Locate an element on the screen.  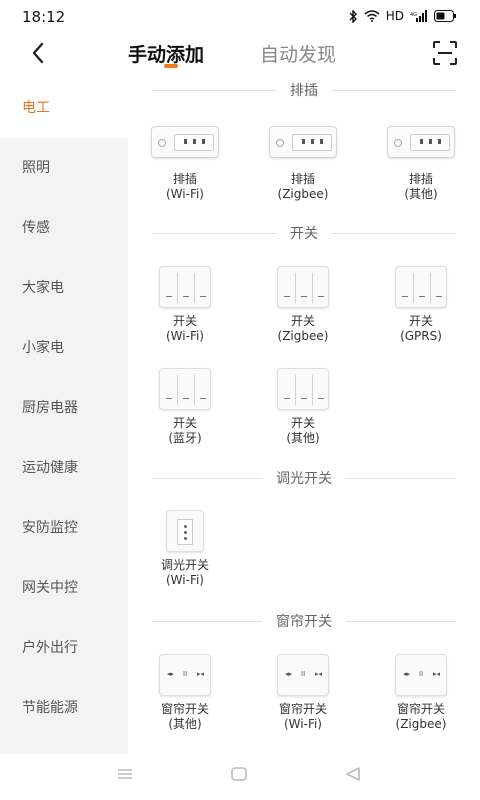
sidebar-item-label: 网关中控 is located at coordinates (50, 588).